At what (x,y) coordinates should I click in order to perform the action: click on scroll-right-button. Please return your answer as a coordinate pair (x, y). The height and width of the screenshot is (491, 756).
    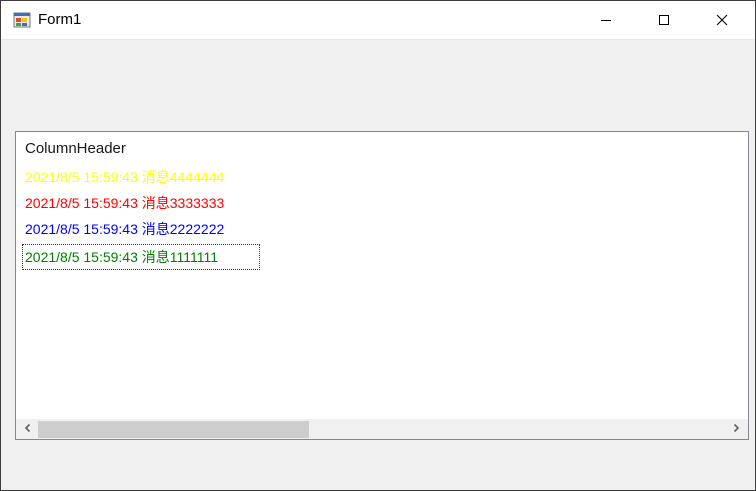
    Looking at the image, I should click on (736, 429).